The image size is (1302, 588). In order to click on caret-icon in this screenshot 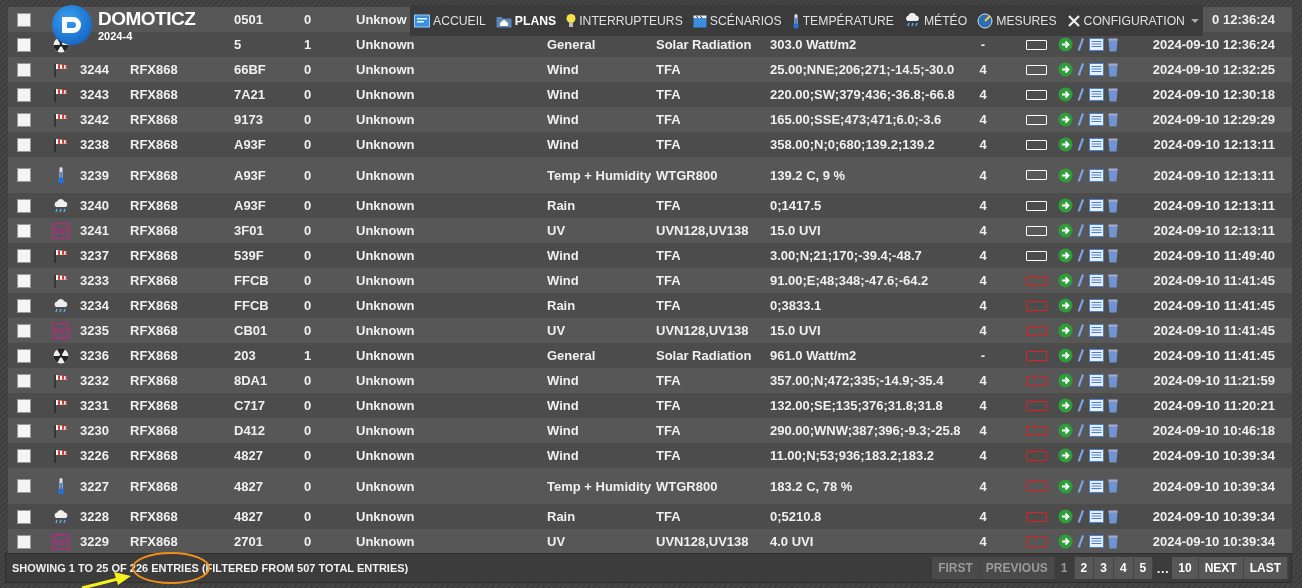, I will do `click(1194, 20)`.